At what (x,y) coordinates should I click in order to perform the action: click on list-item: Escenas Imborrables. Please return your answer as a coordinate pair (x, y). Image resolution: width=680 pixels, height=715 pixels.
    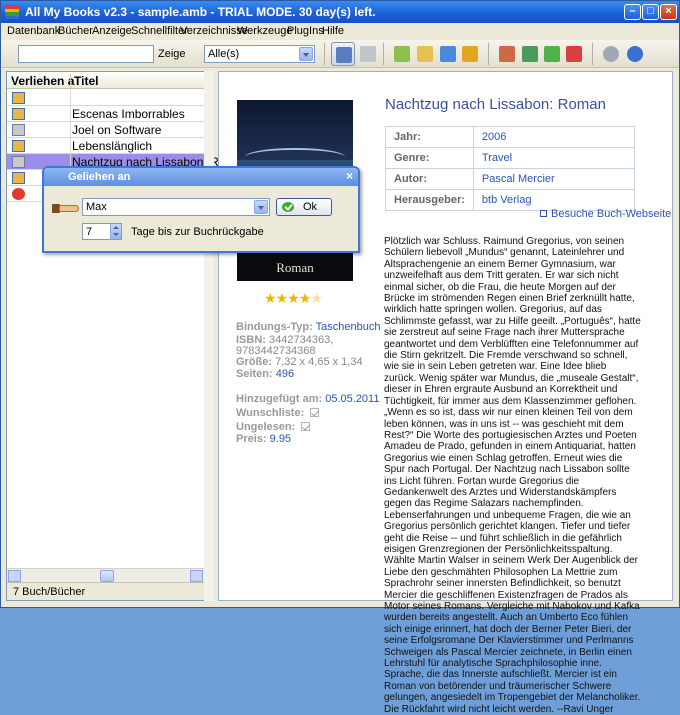
    Looking at the image, I should click on (105, 114).